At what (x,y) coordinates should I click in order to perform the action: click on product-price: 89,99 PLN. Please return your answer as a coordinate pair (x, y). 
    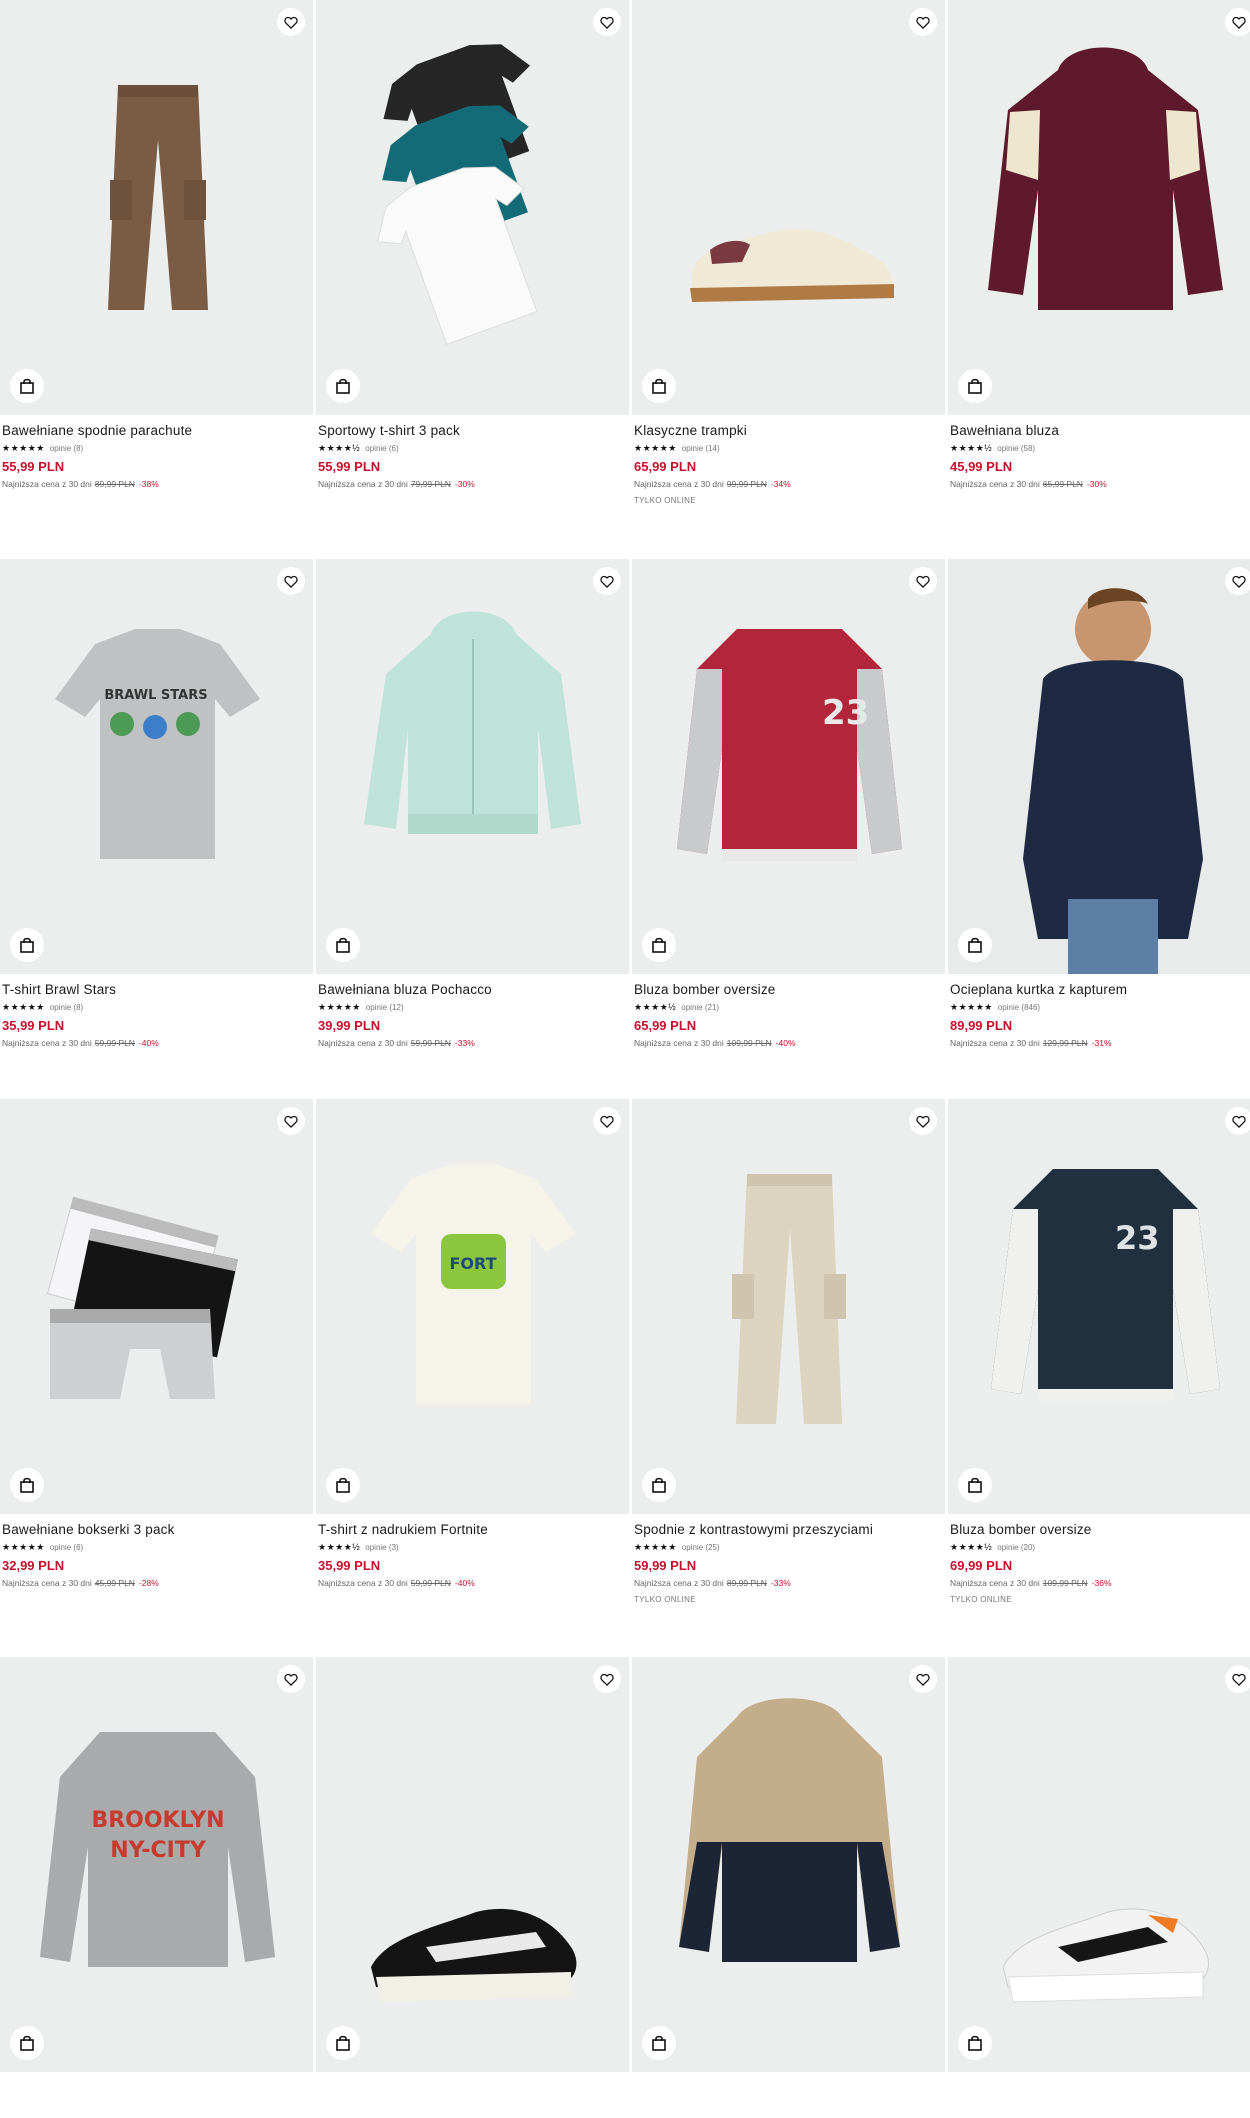
    Looking at the image, I should click on (981, 1025).